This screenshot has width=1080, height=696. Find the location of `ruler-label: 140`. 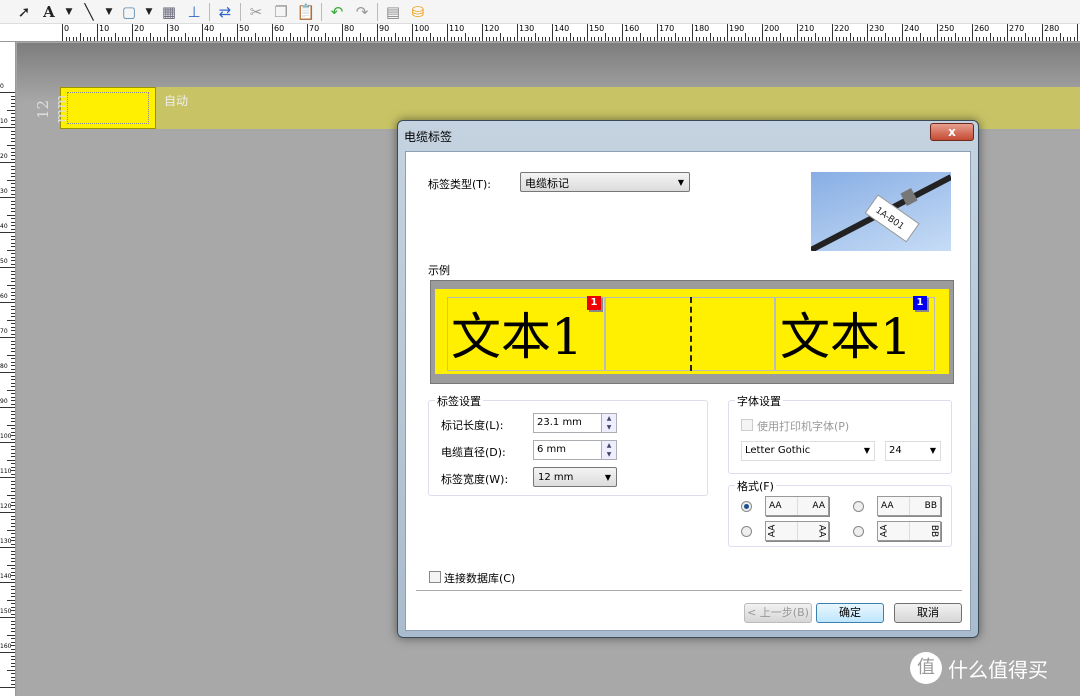

ruler-label: 140 is located at coordinates (6, 576).